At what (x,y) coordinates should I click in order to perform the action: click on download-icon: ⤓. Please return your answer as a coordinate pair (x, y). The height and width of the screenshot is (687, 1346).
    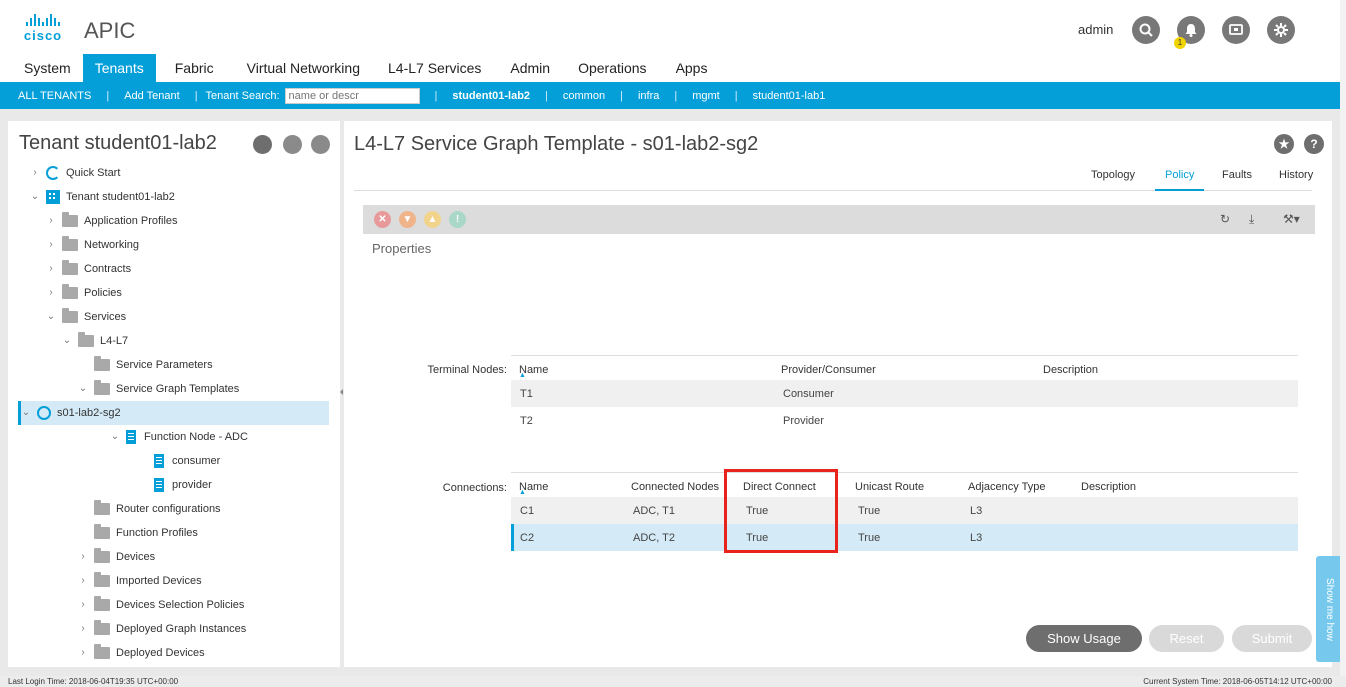
    Looking at the image, I should click on (1251, 219).